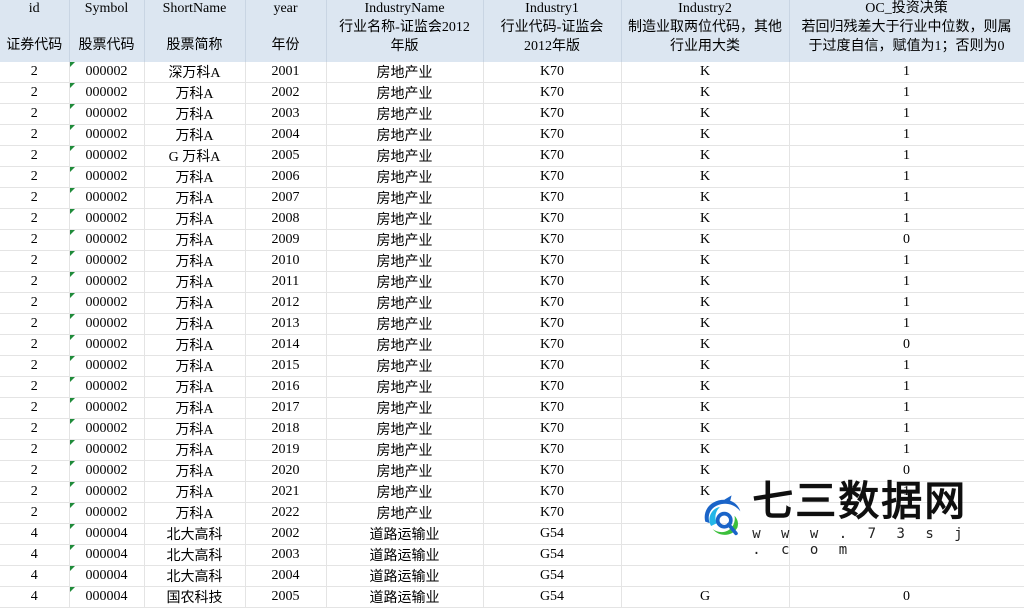  I want to click on table-cell: 2010, so click(286, 261).